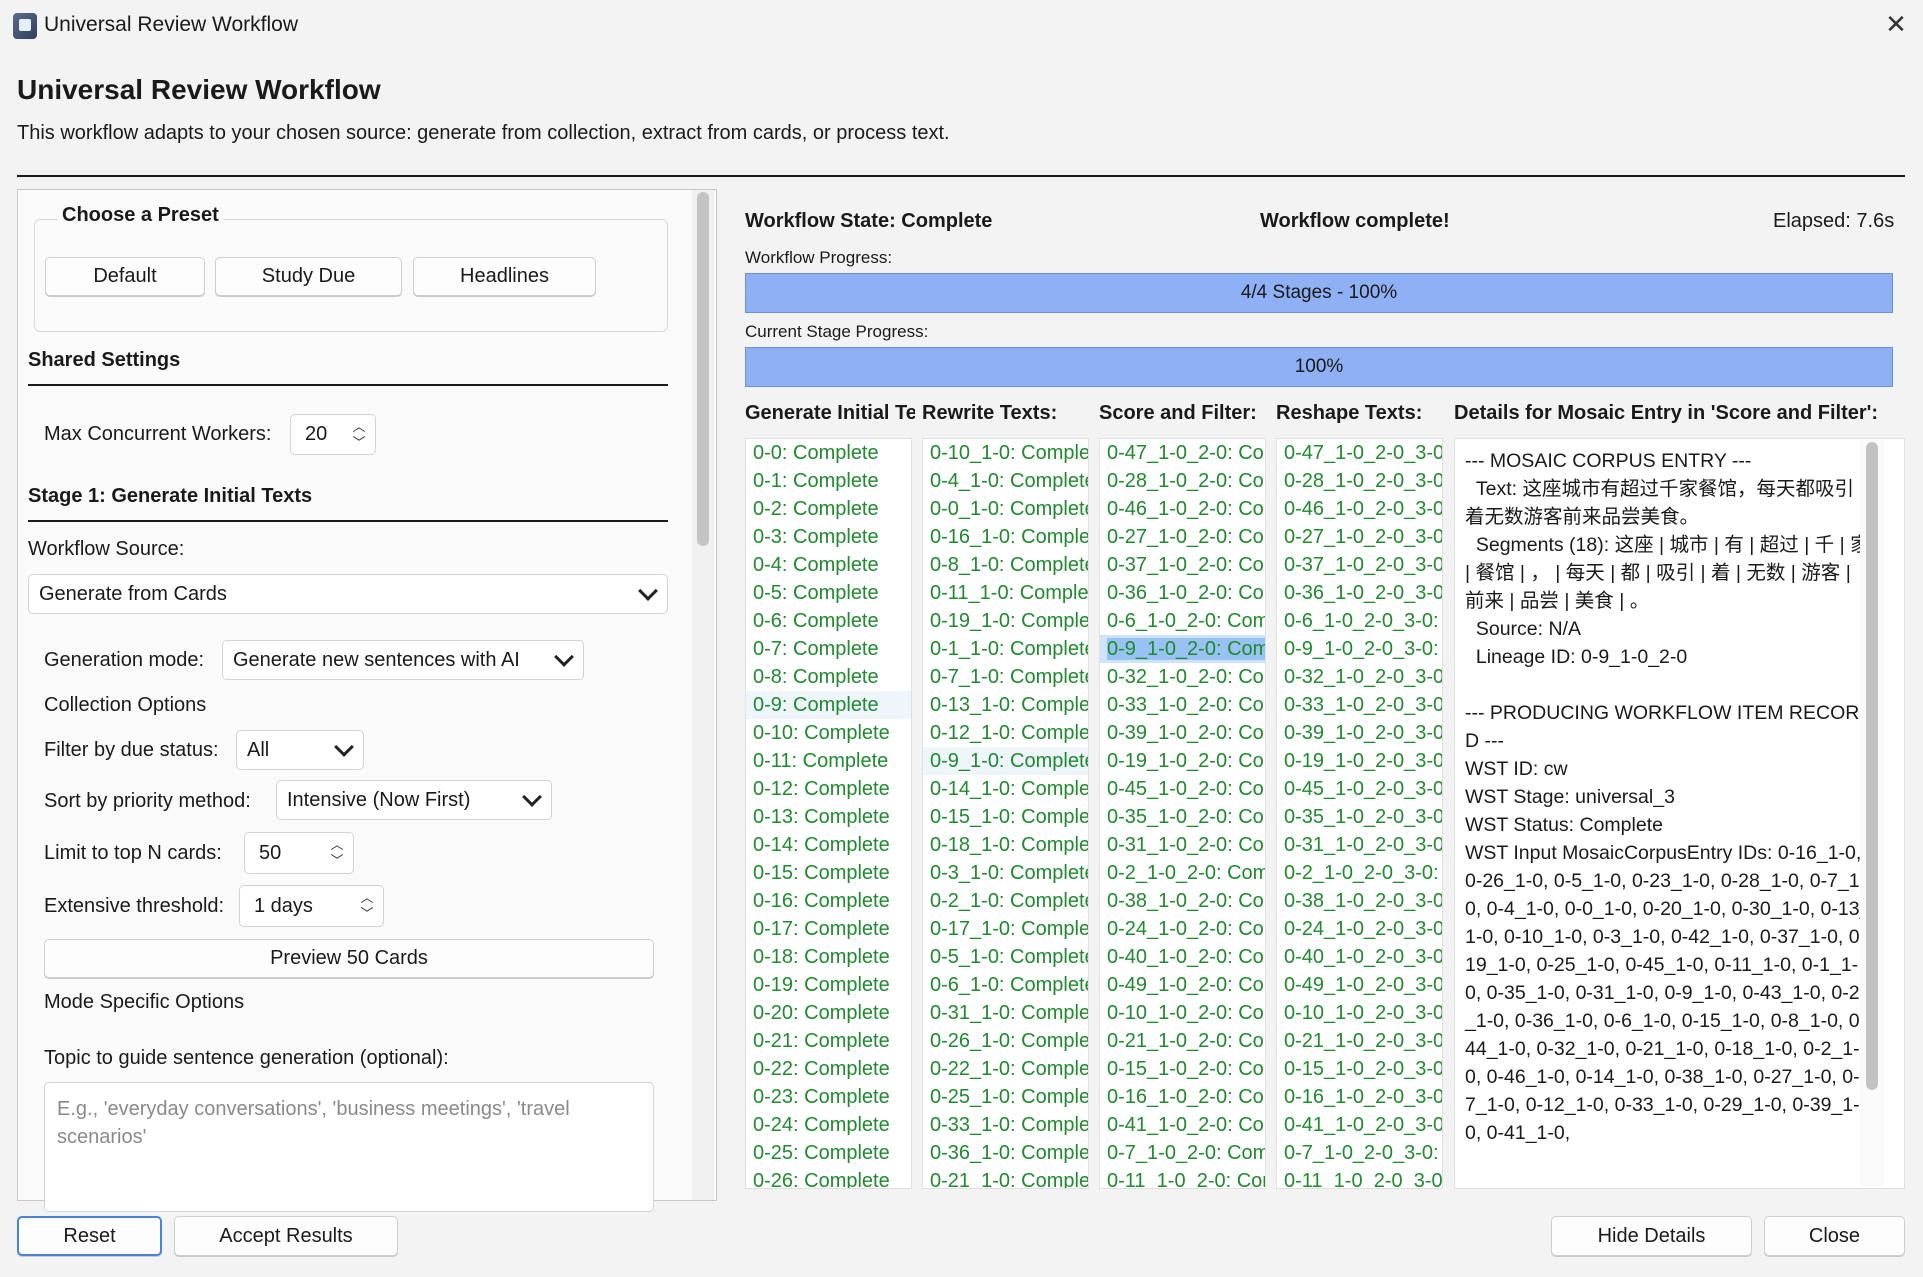  What do you see at coordinates (1005, 789) in the screenshot?
I see `list-item: 0-14_1-0: Complete` at bounding box center [1005, 789].